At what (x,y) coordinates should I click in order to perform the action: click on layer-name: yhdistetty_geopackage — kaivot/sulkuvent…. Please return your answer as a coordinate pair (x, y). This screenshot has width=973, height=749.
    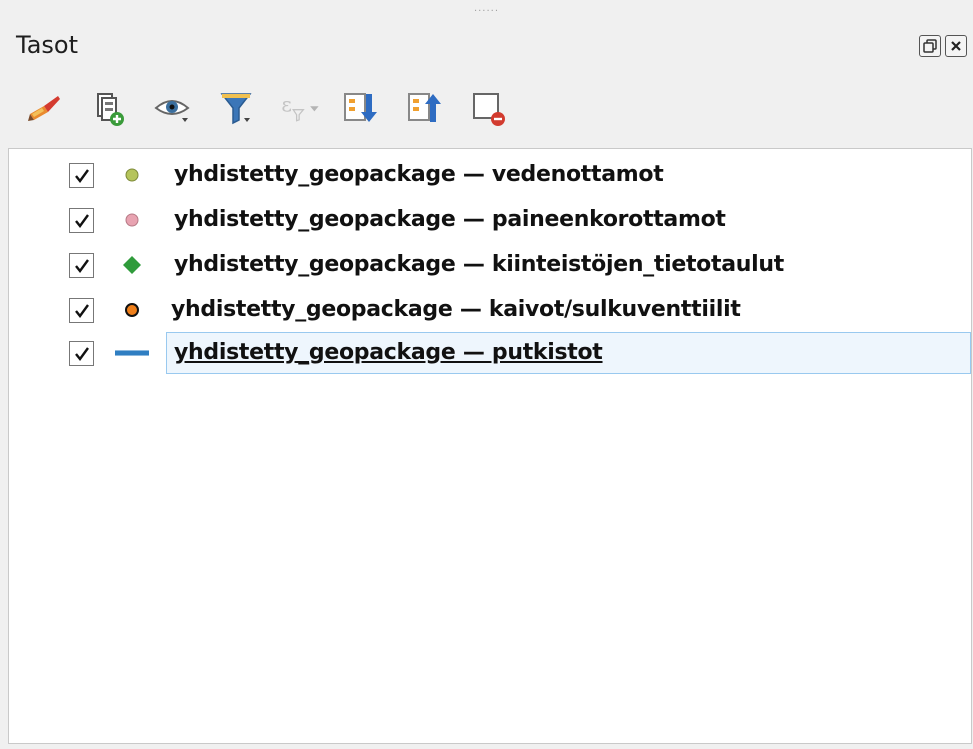
    Looking at the image, I should click on (456, 309).